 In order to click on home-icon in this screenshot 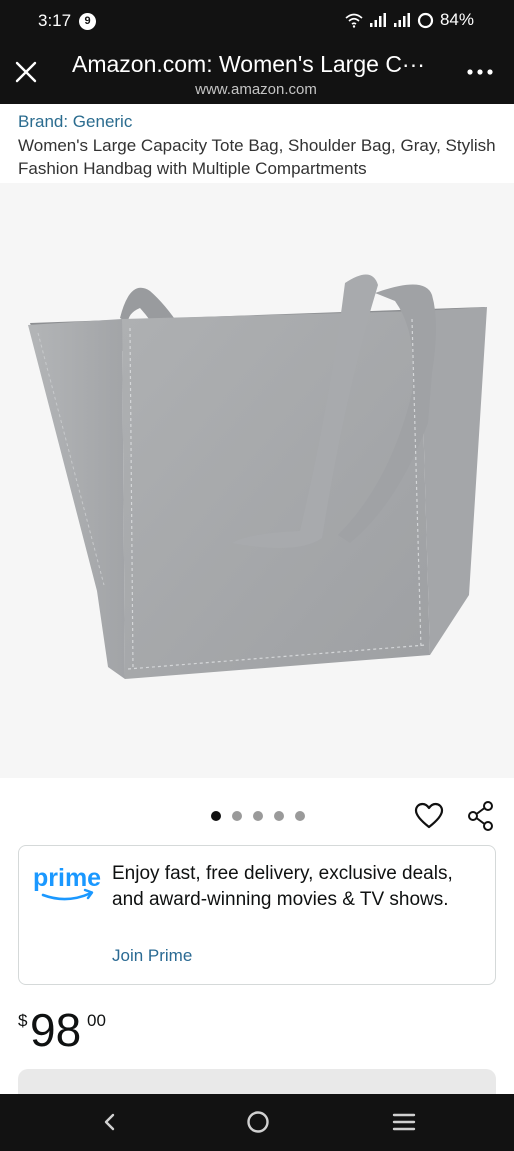, I will do `click(258, 1122)`.